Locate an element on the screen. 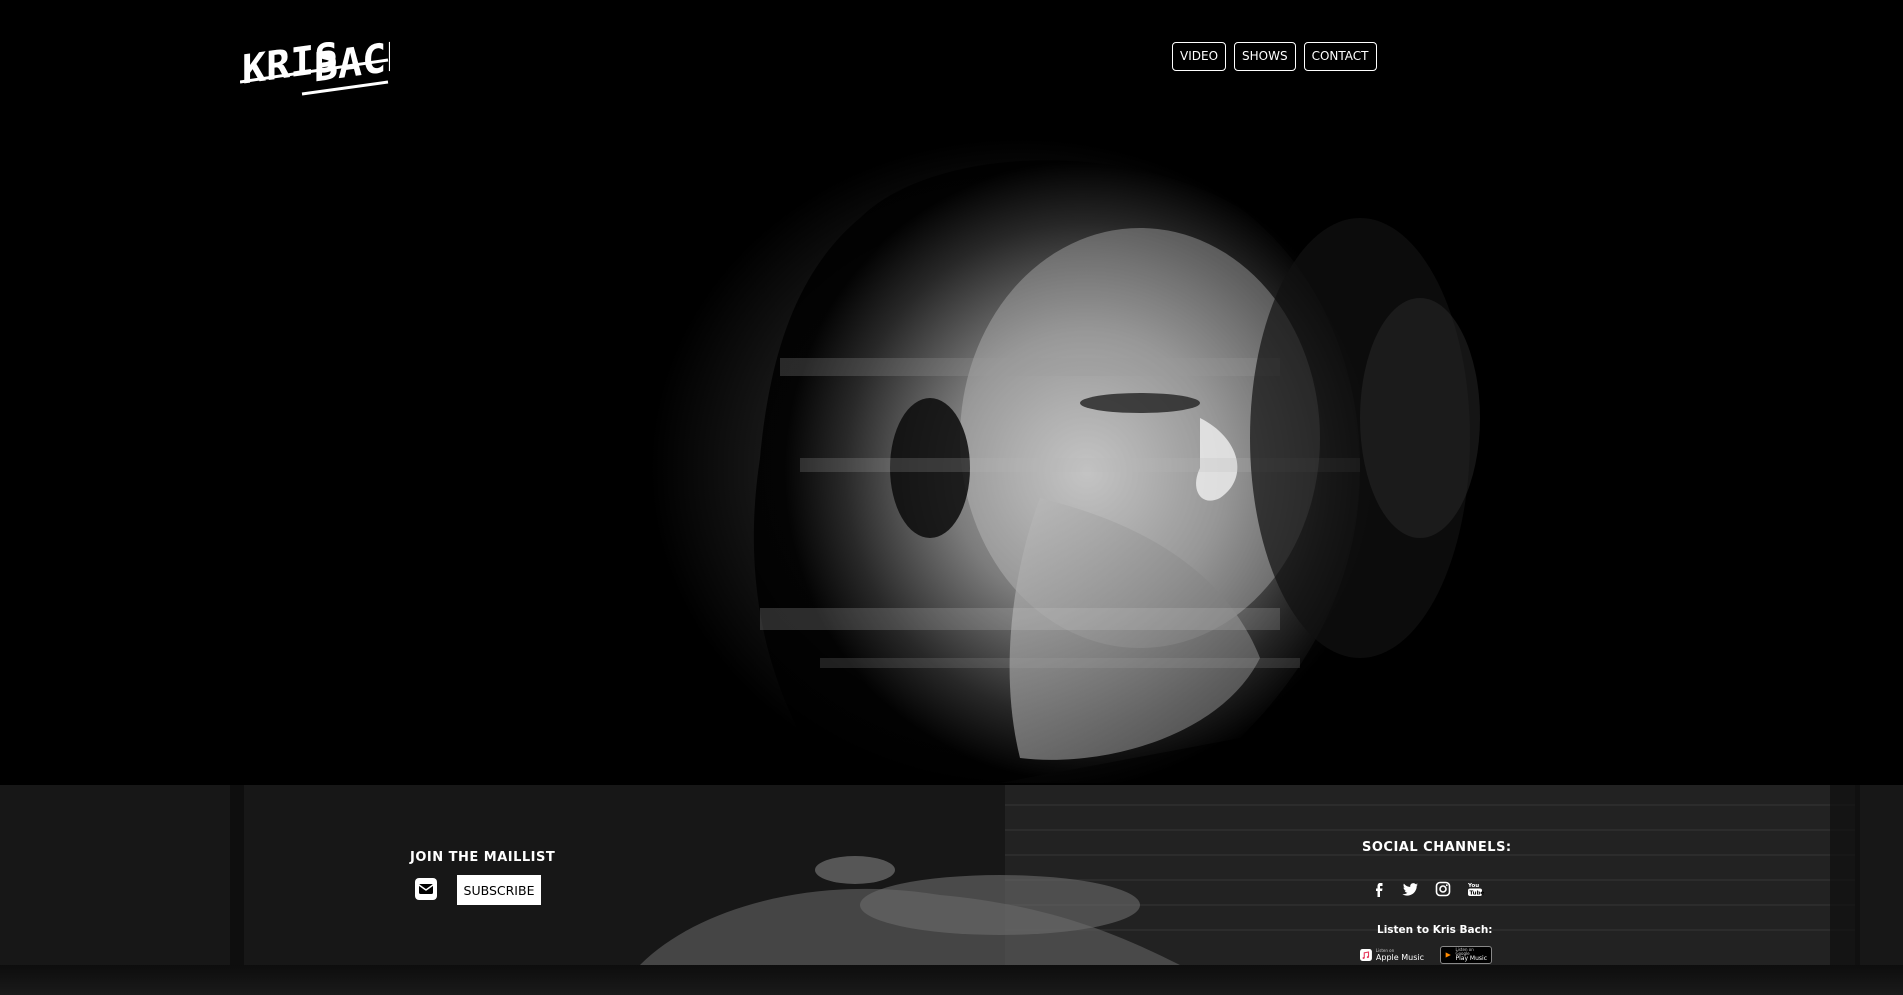 The height and width of the screenshot is (995, 1903). nav-shows-button: SHOWS is located at coordinates (1265, 56).